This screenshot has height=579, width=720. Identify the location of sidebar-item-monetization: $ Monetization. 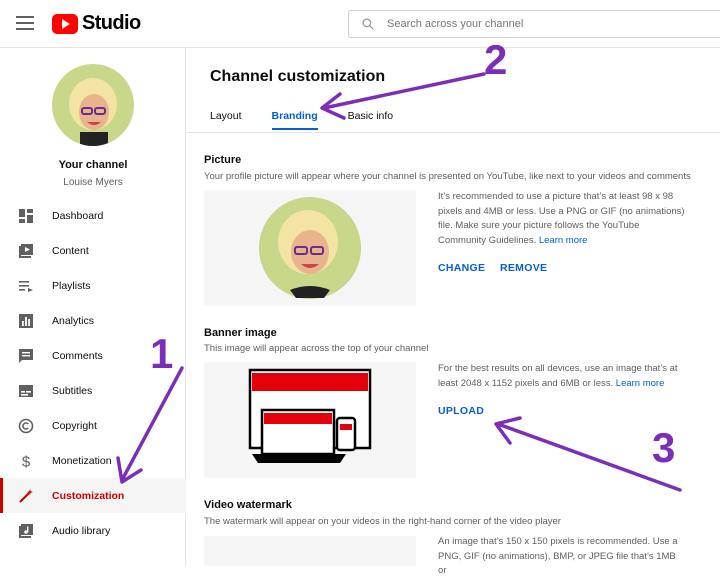
(93, 460).